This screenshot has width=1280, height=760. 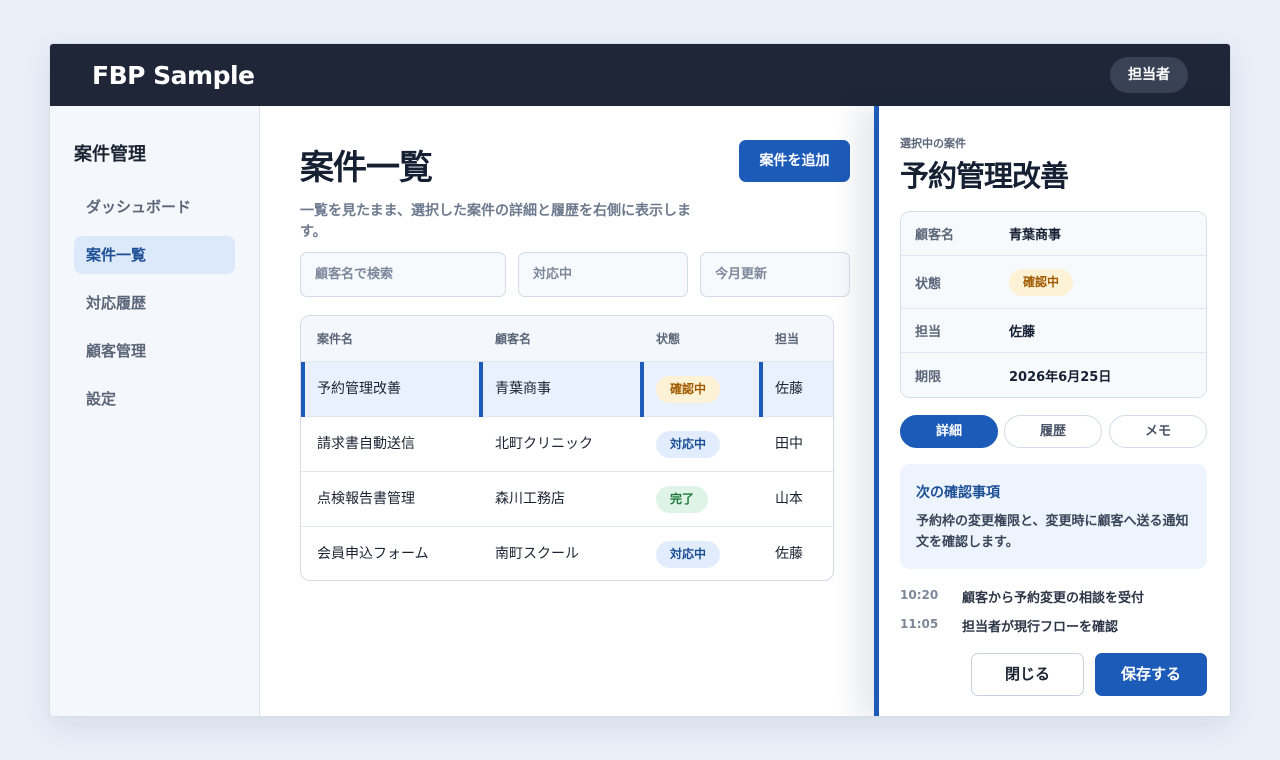 I want to click on table-row: 会員申込フォーム 南町スクール 対応中 佐藤, so click(x=567, y=553).